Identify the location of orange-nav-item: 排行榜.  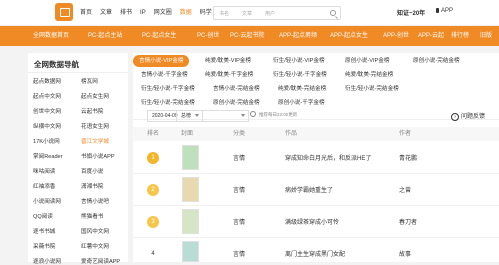
(460, 36).